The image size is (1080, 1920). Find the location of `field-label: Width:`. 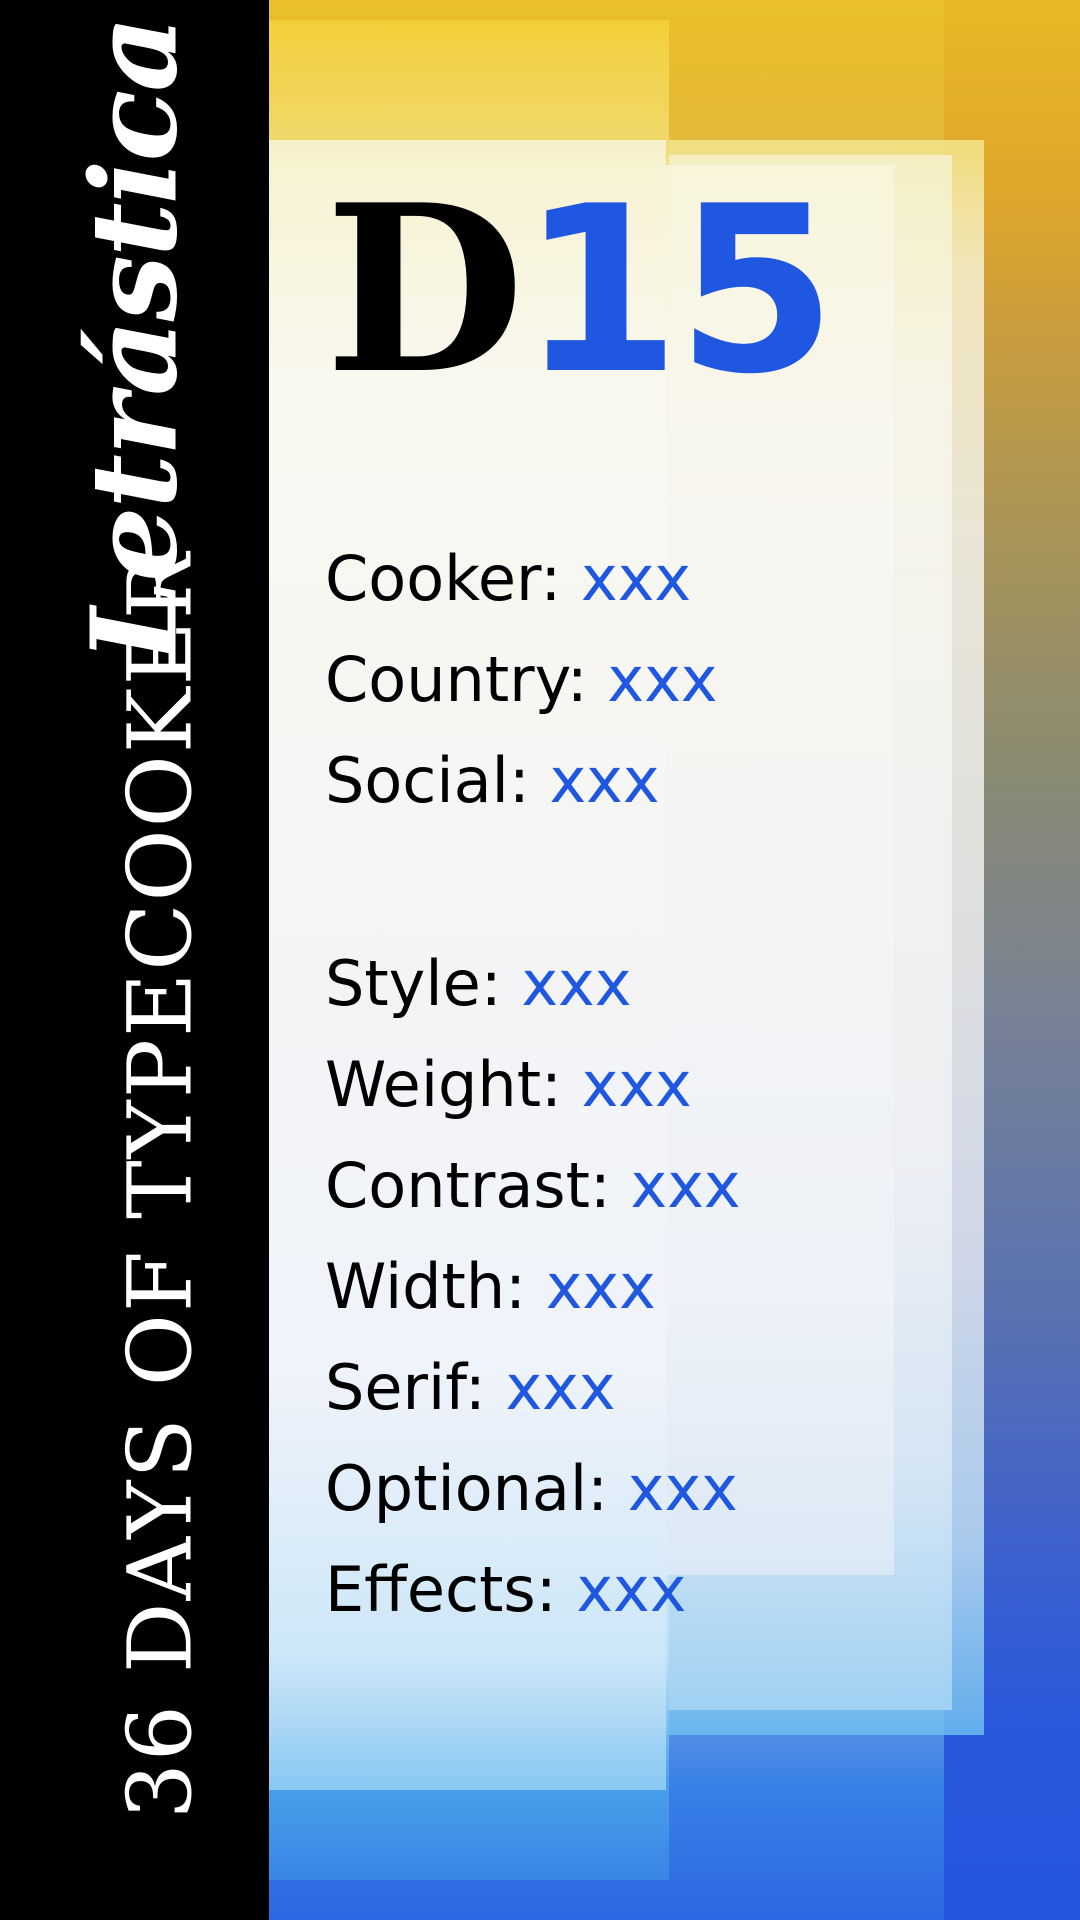

field-label: Width: is located at coordinates (426, 1286).